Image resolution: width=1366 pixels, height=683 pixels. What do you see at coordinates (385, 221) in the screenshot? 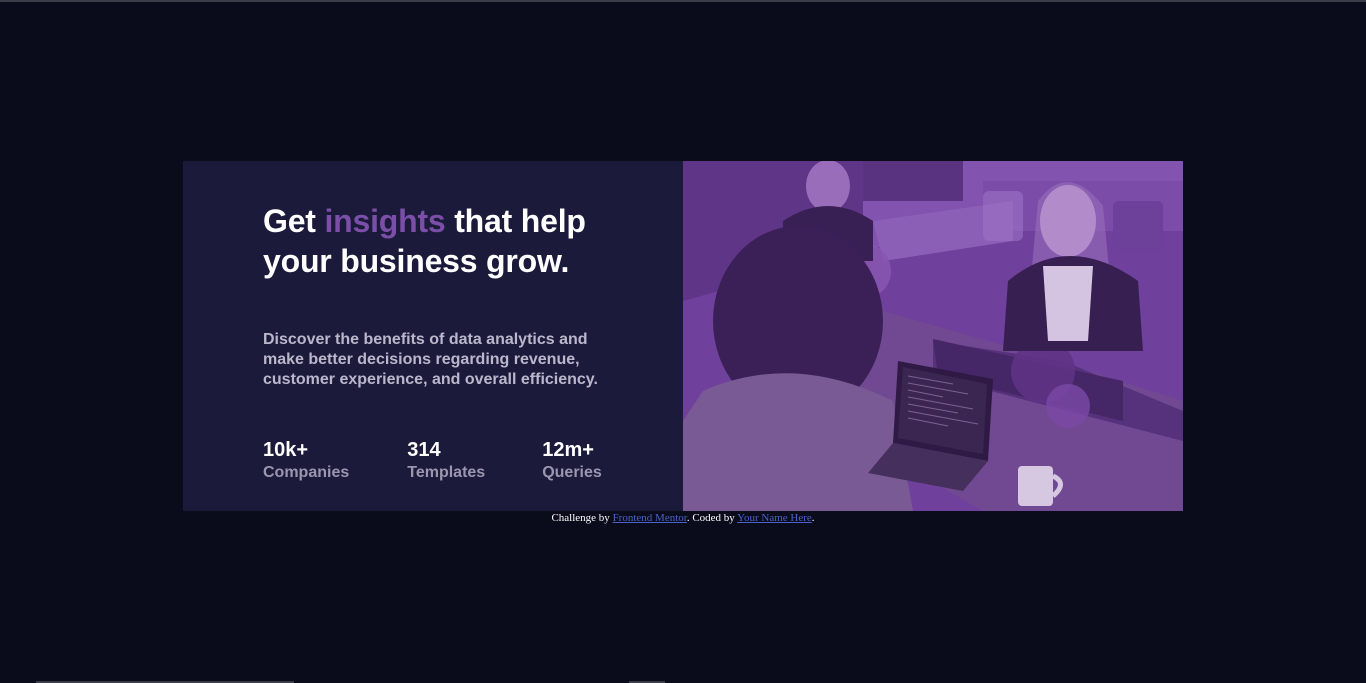
I see `headline-accent-word: insights` at bounding box center [385, 221].